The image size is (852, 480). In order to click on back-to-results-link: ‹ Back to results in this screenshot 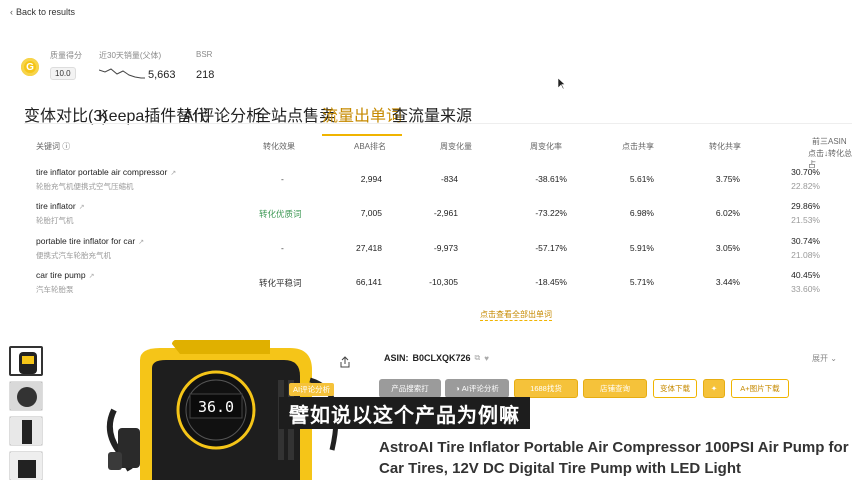, I will do `click(42, 12)`.